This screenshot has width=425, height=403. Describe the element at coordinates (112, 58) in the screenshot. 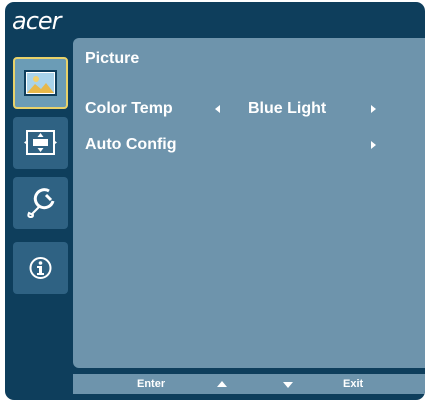

I see `menu-title: Picture` at that location.